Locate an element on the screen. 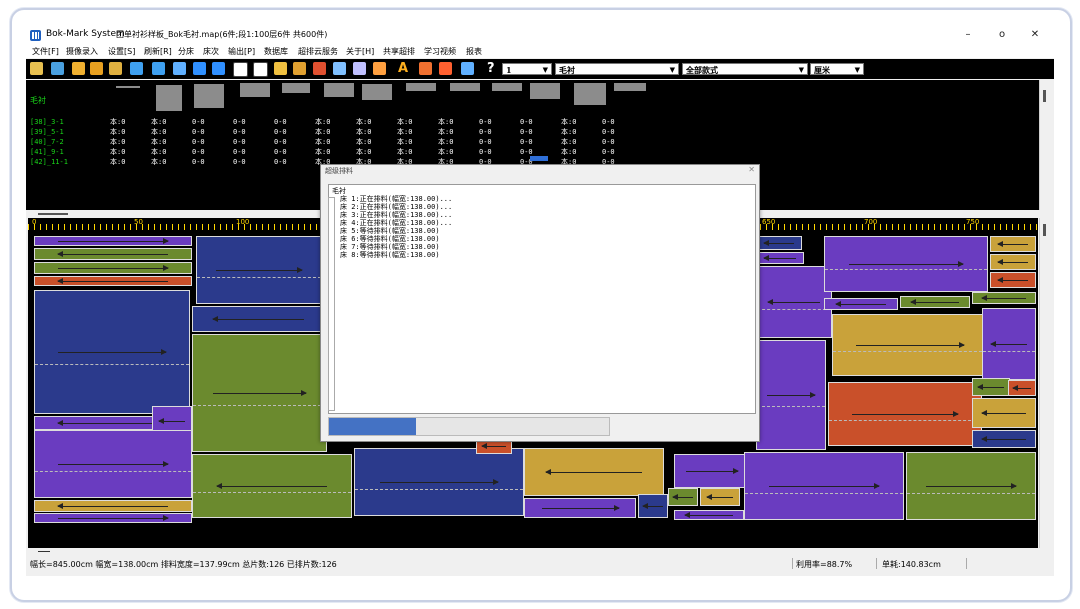 The width and height of the screenshot is (1080, 609). splitter-handle is located at coordinates (53, 214).